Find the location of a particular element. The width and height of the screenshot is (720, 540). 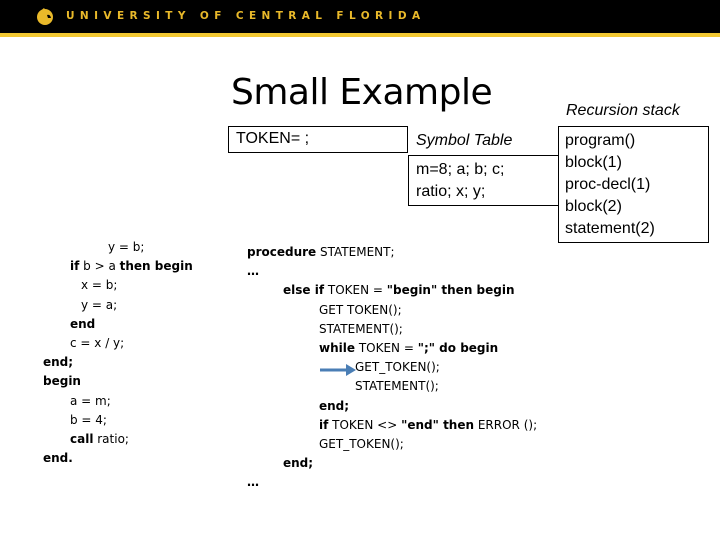

code-text: x = b; is located at coordinates (99, 285).